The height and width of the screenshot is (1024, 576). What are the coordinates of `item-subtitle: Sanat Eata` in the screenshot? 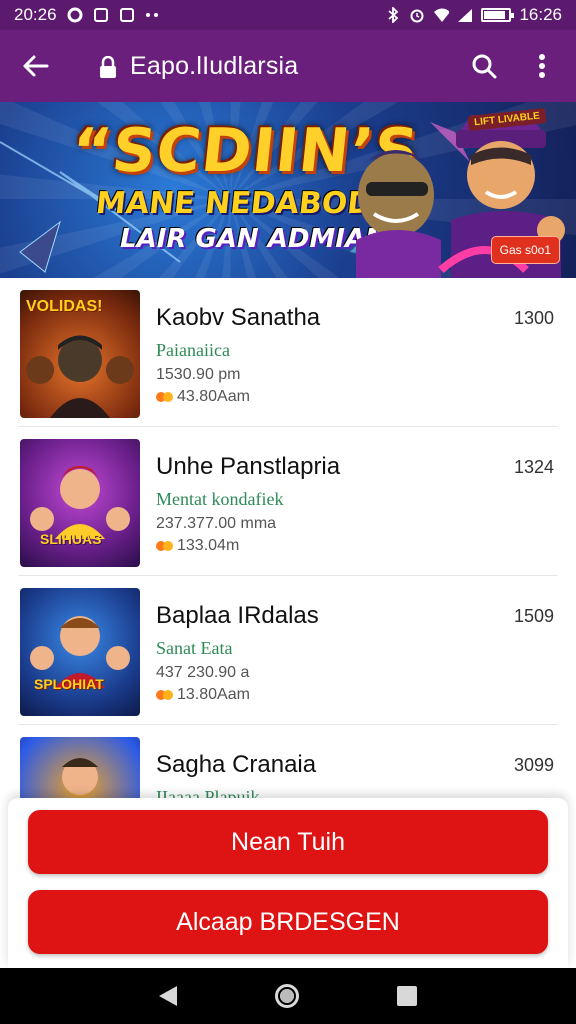 It's located at (194, 648).